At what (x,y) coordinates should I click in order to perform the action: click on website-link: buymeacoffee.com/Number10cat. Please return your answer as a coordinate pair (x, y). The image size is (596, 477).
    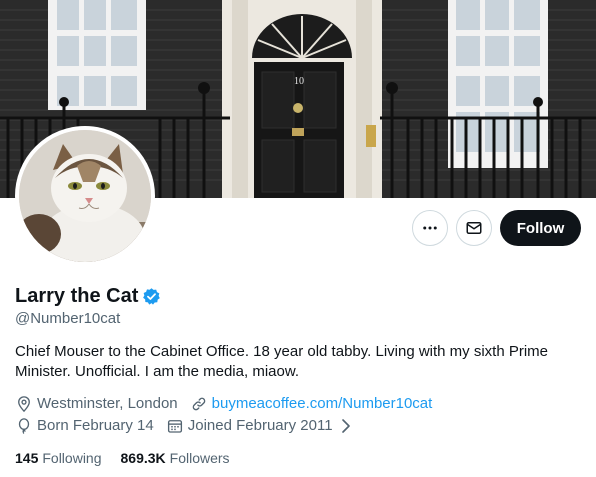
    Looking at the image, I should click on (322, 404).